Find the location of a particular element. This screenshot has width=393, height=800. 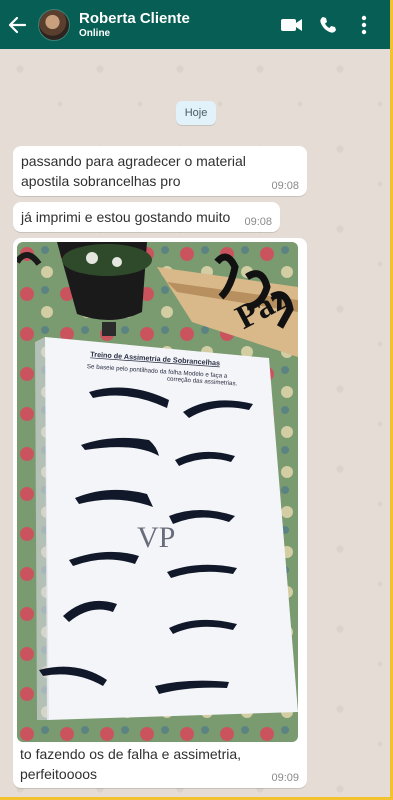

contact-info: Roberta Cliente Online is located at coordinates (176, 25).